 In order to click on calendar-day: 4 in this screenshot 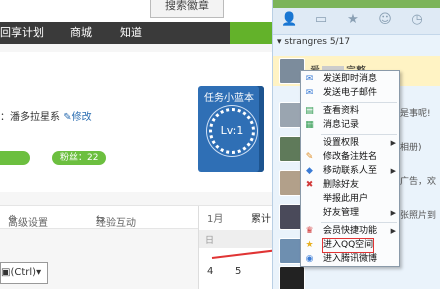, I will do `click(210, 271)`.